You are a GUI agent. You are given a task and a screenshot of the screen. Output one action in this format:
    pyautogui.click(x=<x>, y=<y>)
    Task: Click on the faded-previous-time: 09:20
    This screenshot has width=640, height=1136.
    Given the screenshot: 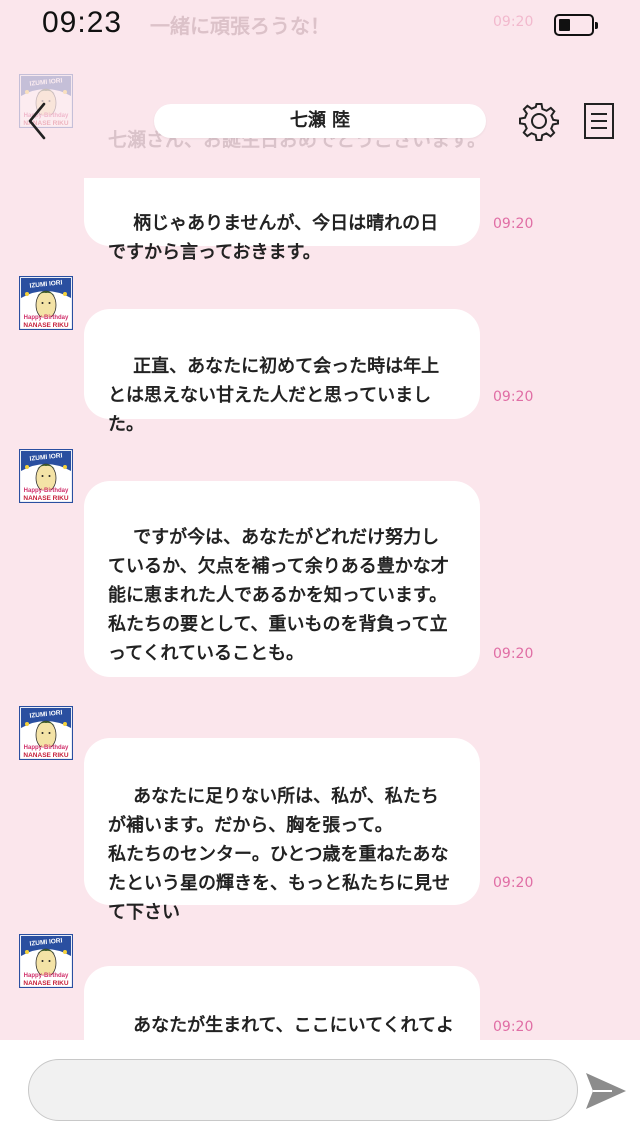 What is the action you would take?
    pyautogui.click(x=513, y=22)
    